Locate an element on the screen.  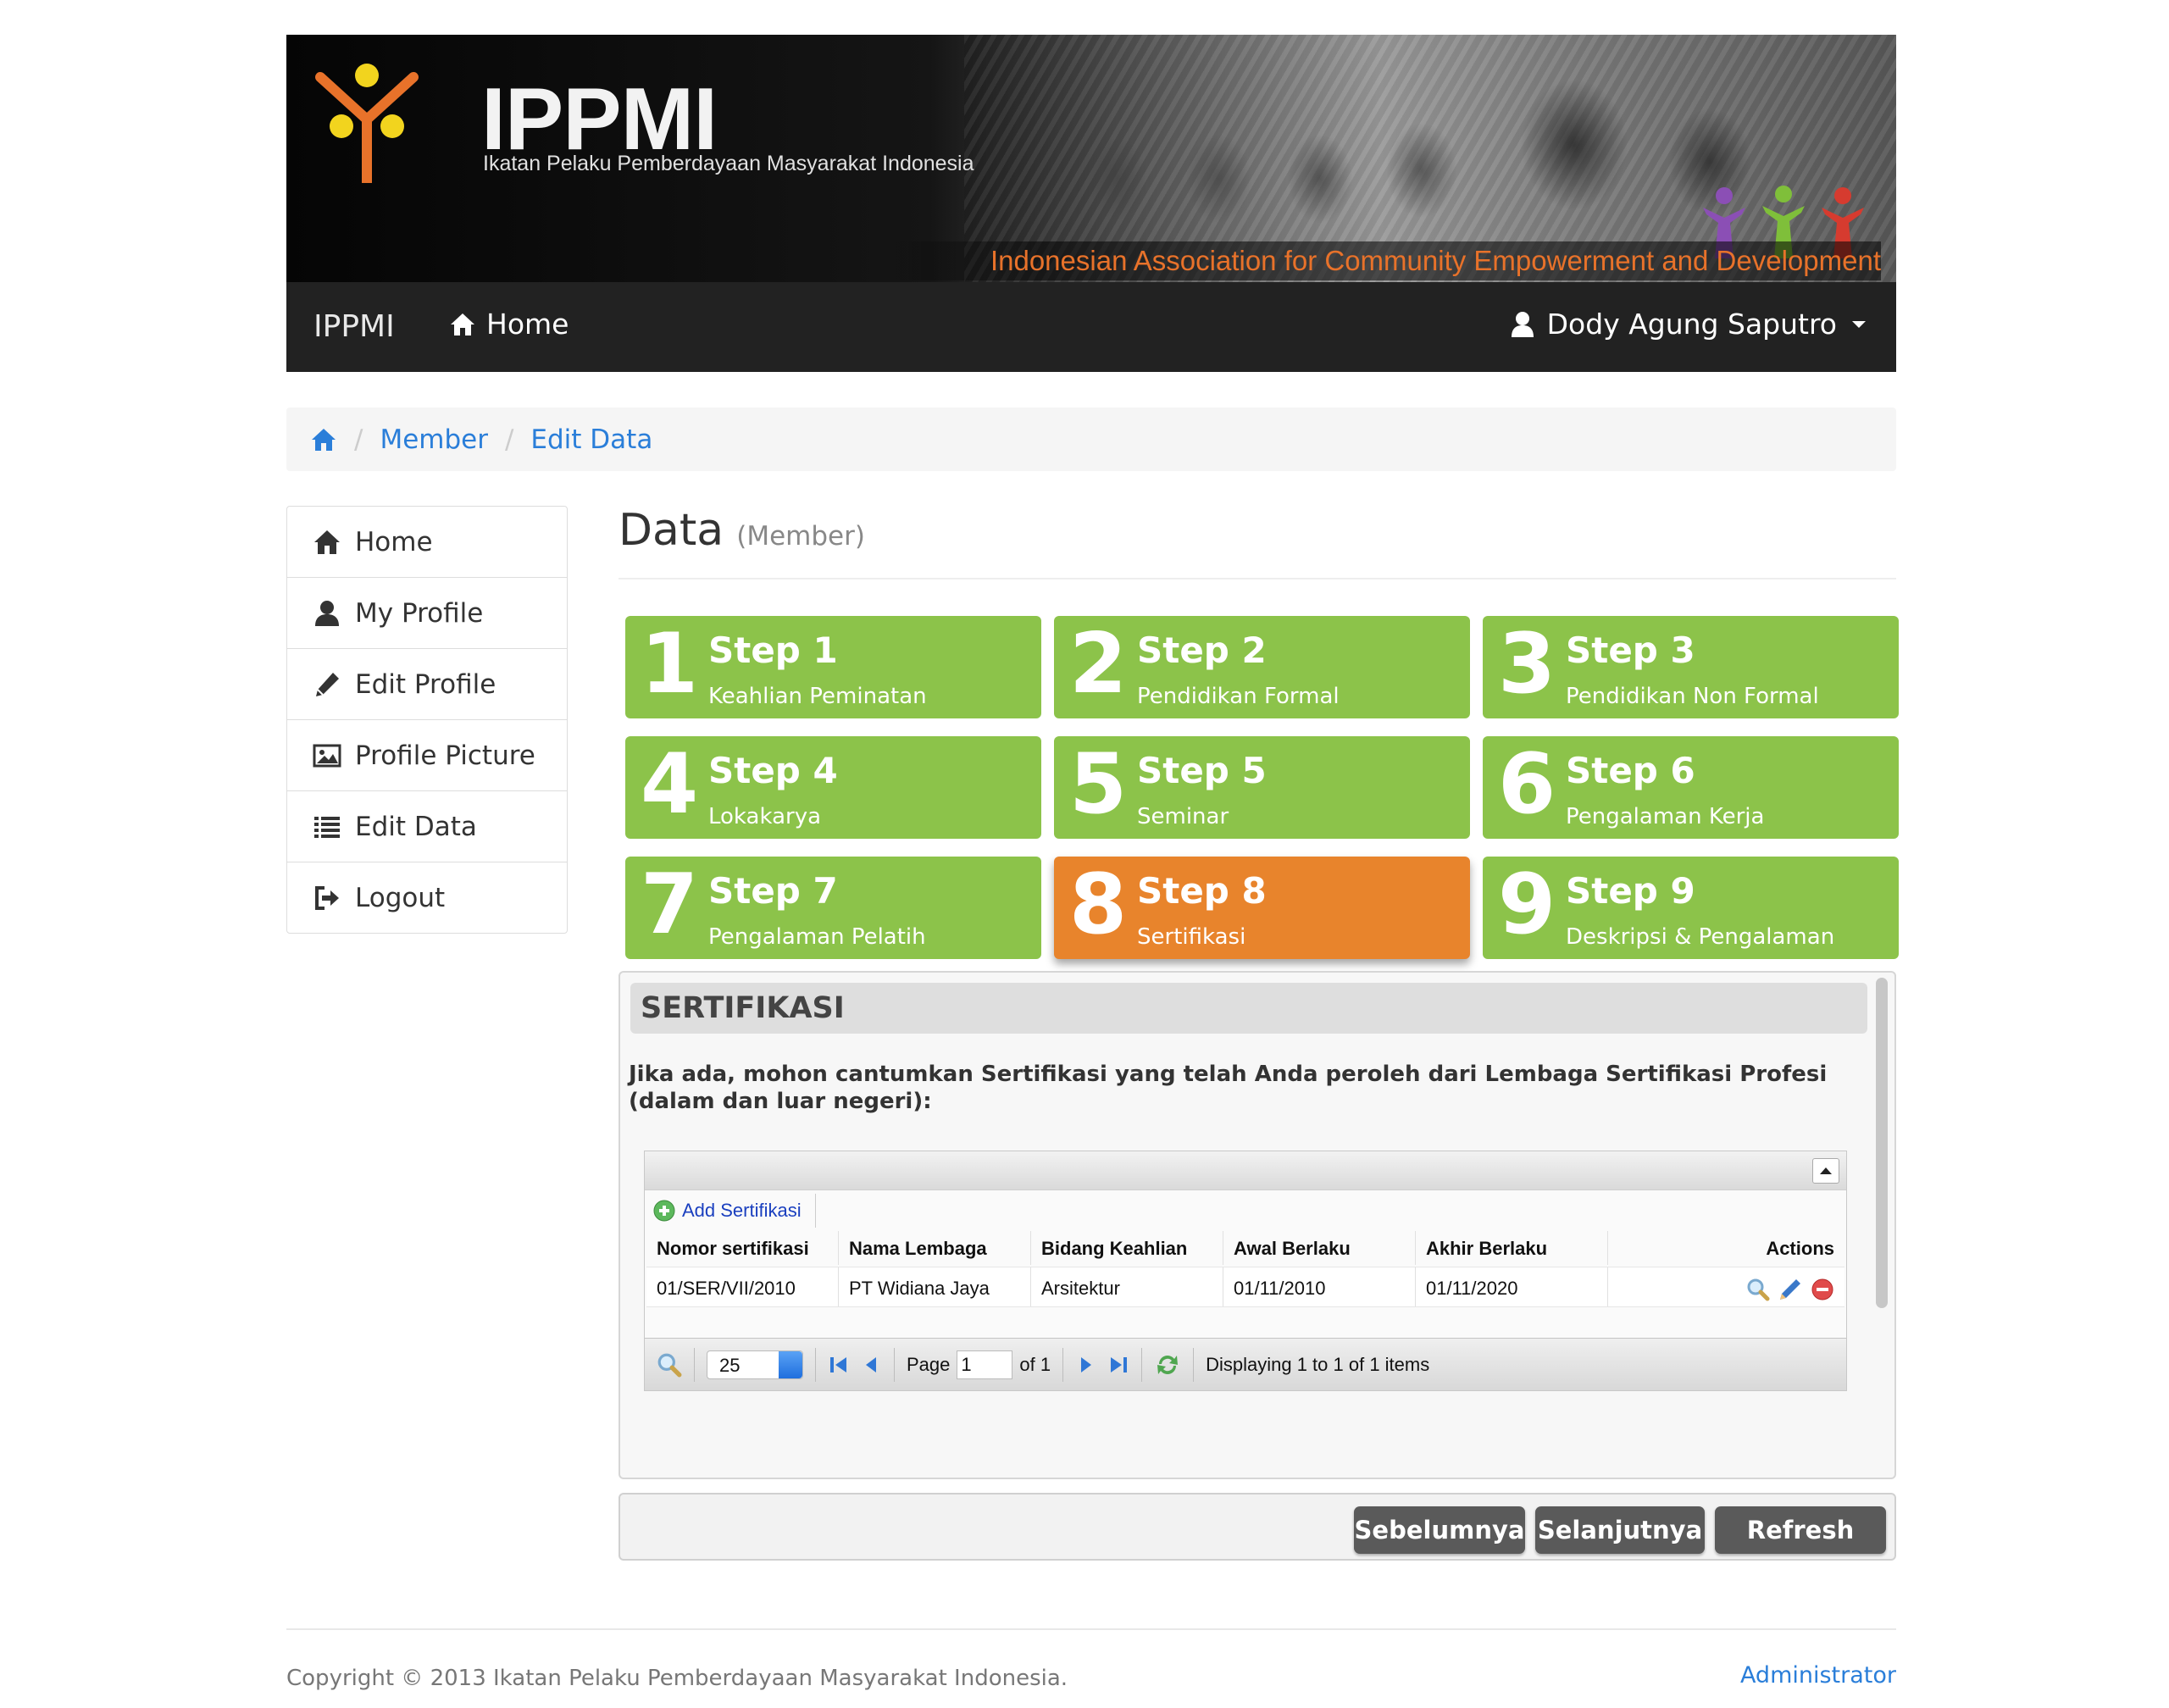
column-header-bidang: Bidang Keahlian is located at coordinates (1127, 1248).